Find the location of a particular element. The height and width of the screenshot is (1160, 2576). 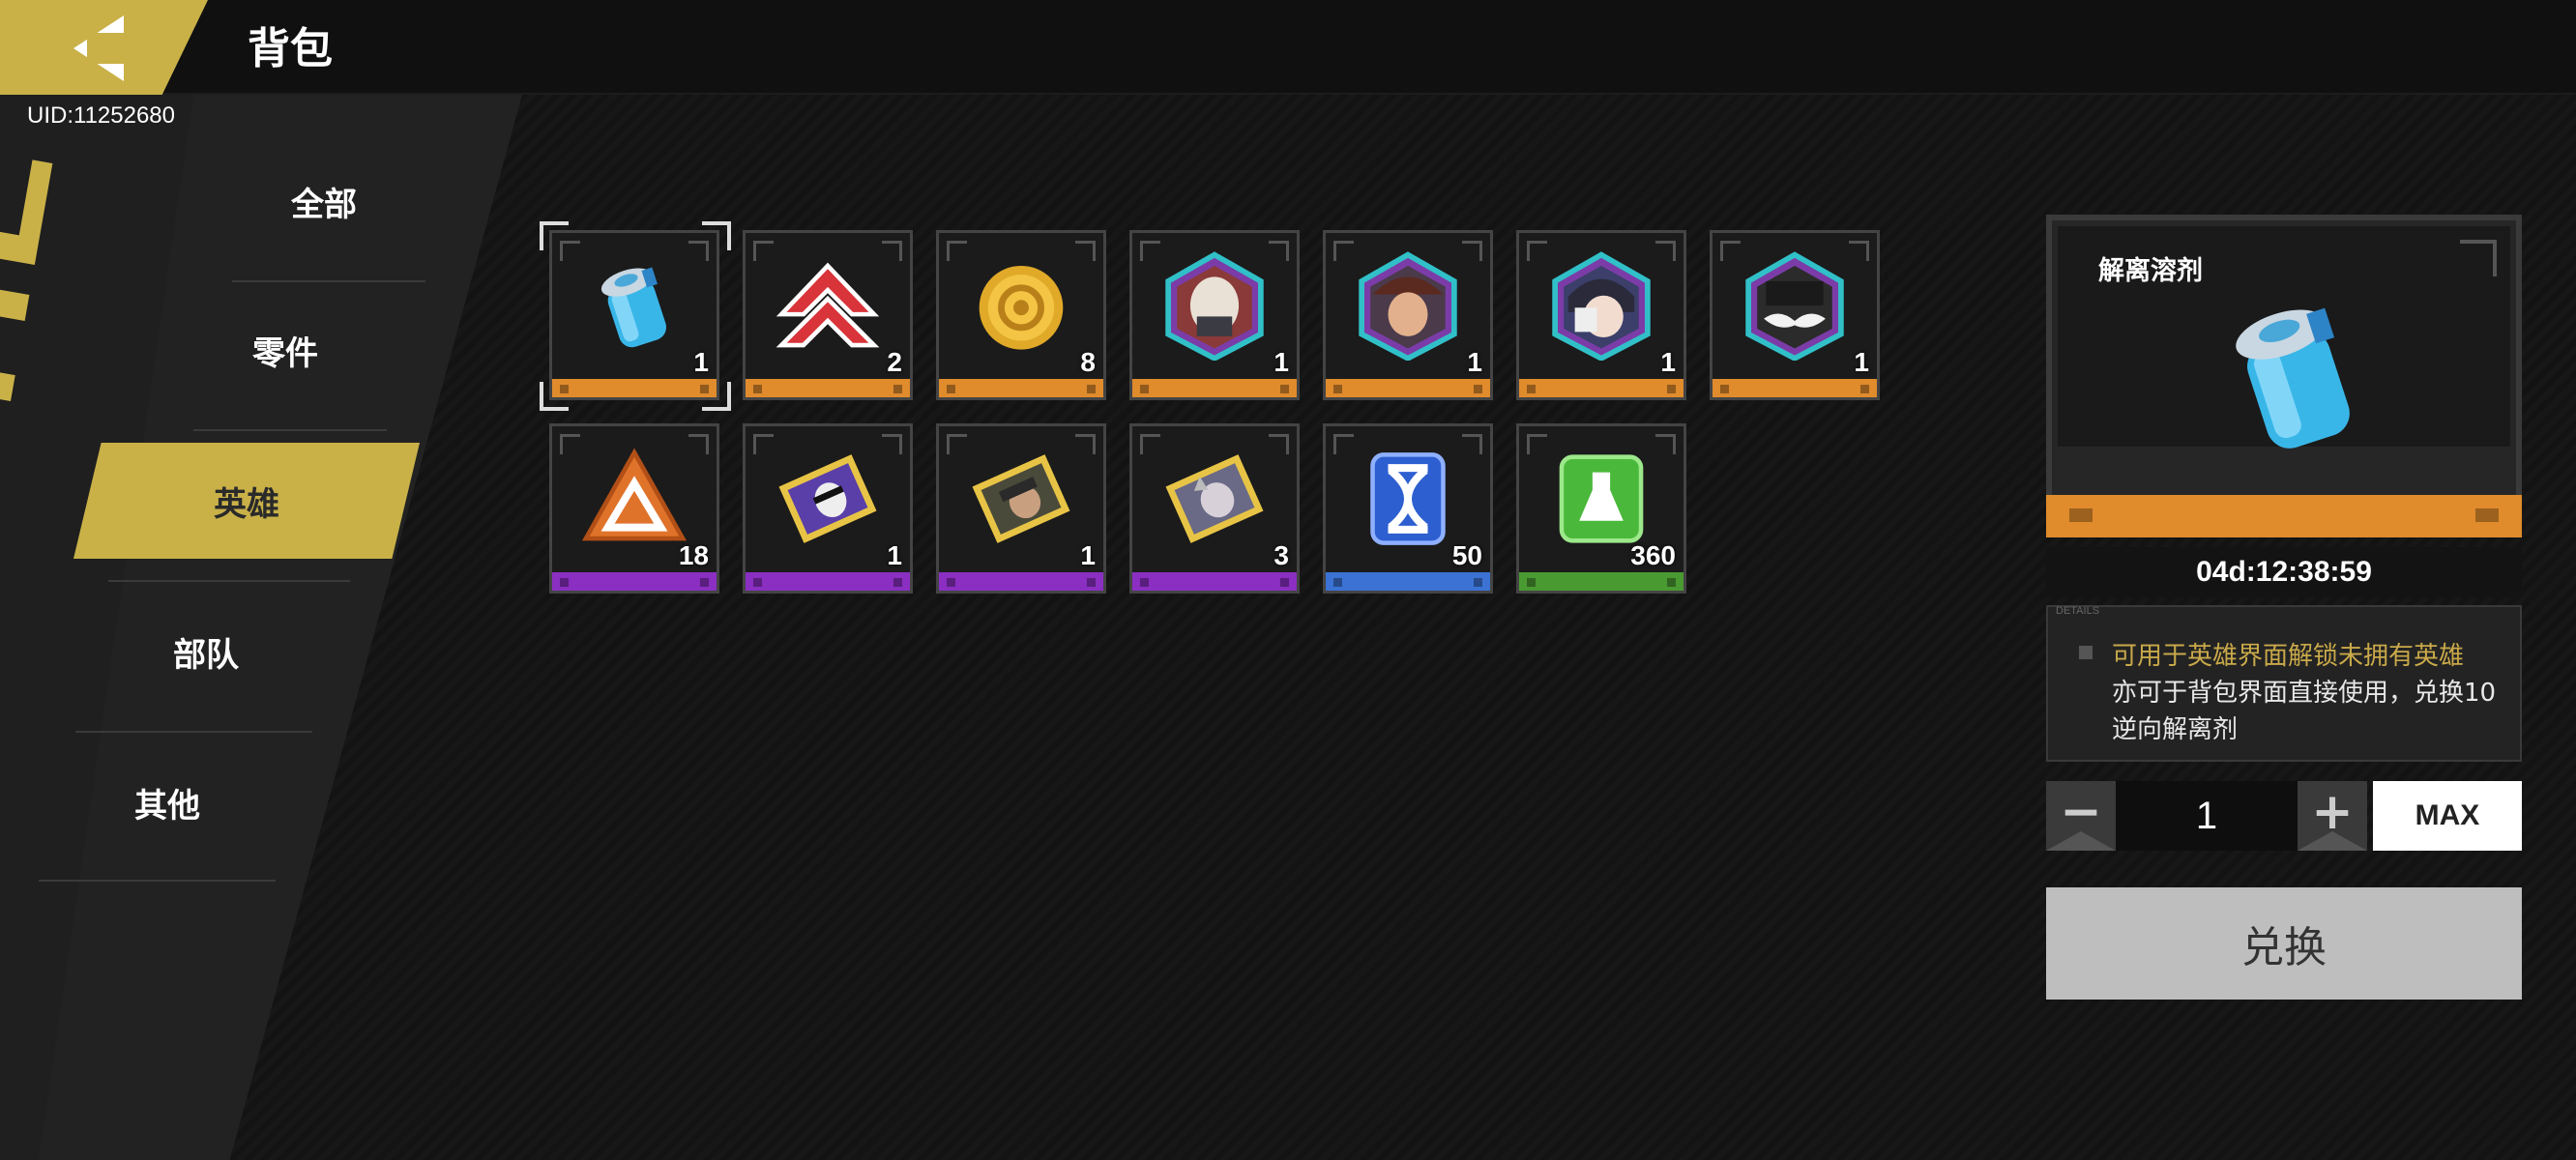

category-label: 其他 is located at coordinates (167, 806).